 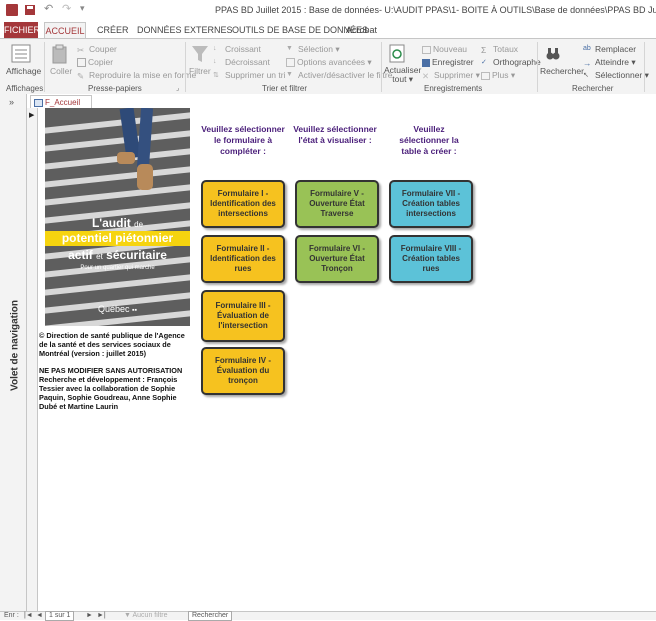 I want to click on cover-headline-3: actif et sécuritaire, so click(x=117, y=255).